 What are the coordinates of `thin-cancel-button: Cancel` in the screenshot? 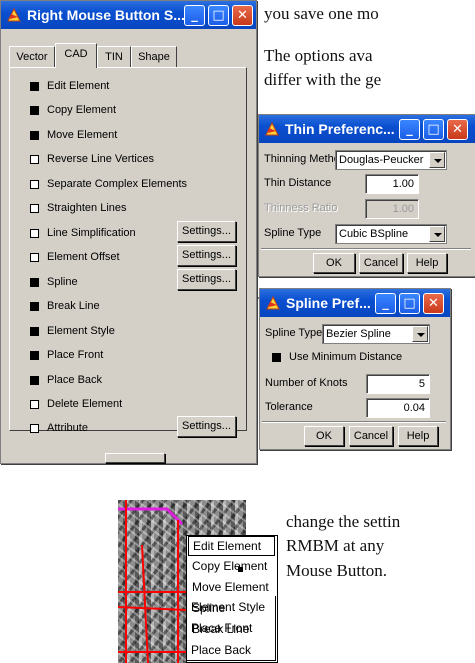 It's located at (381, 263).